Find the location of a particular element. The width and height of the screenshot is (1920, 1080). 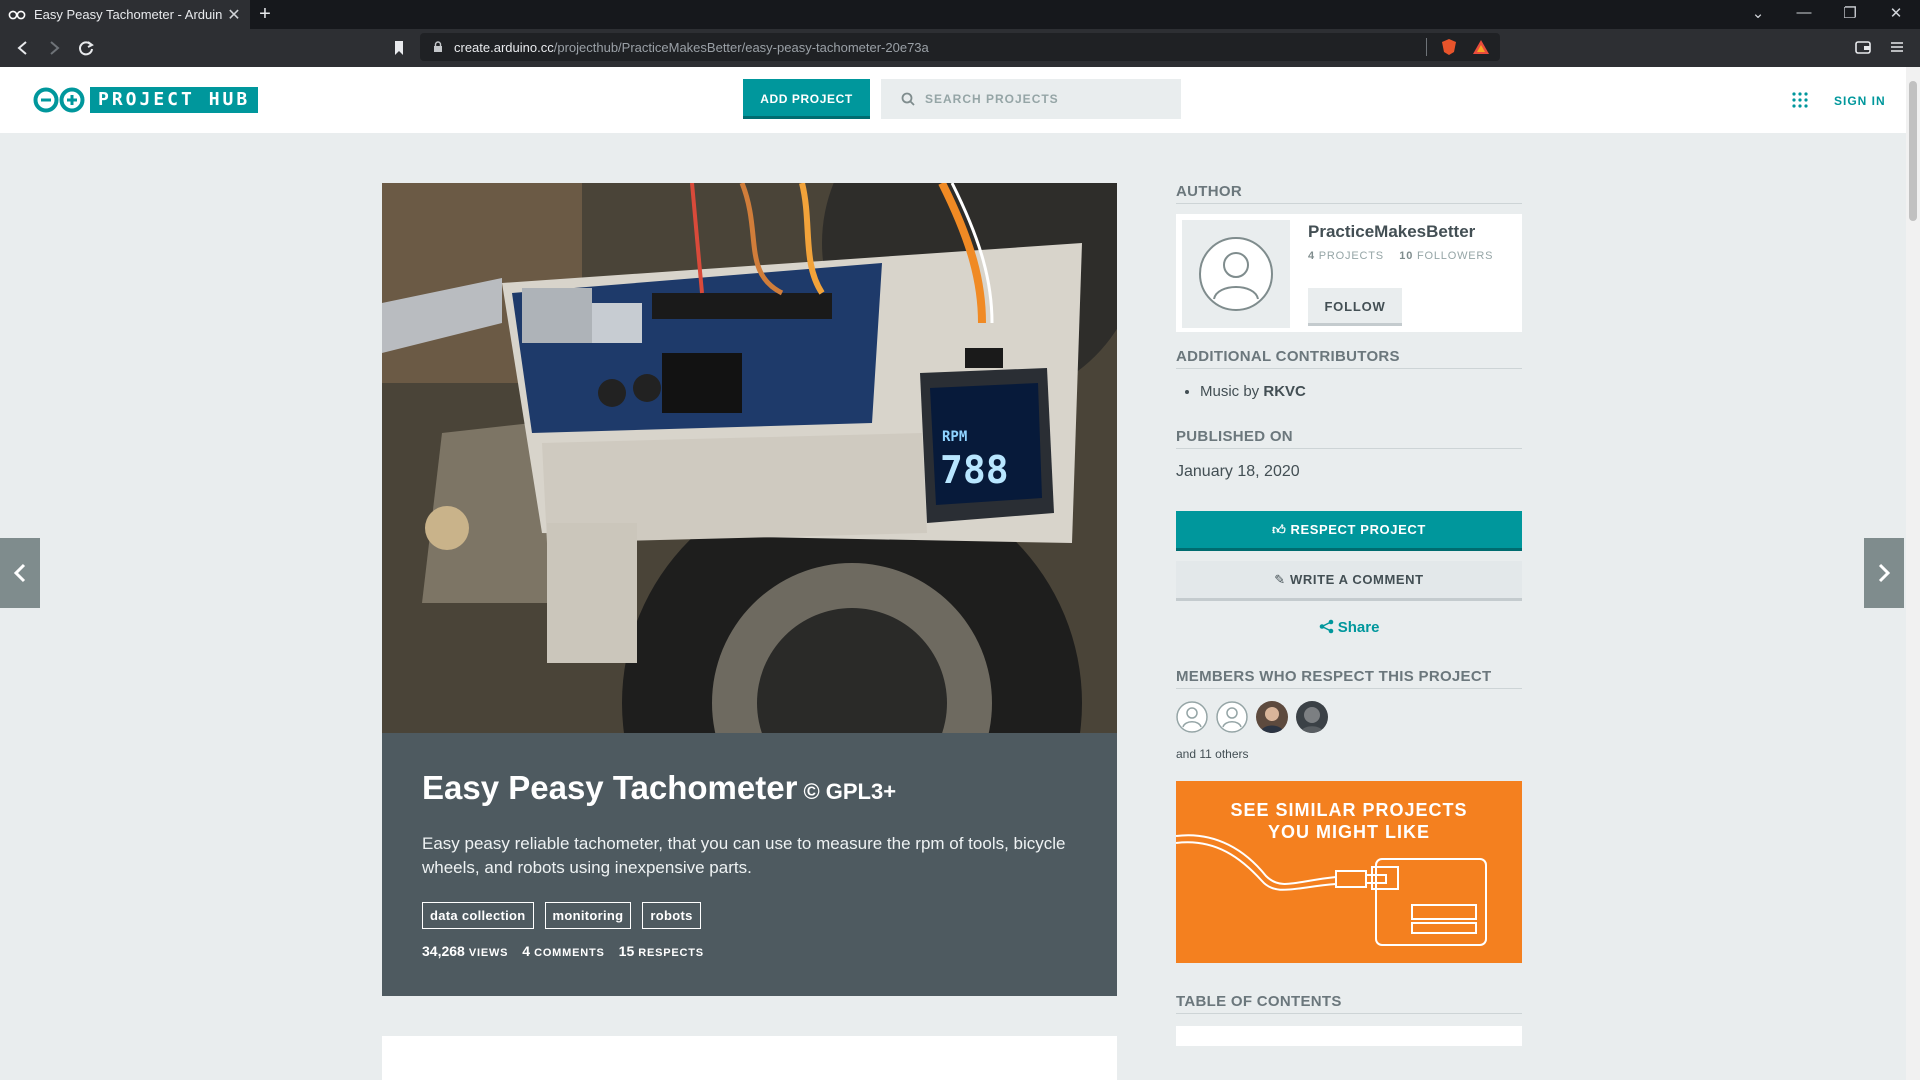

author-followers-count: 10 is located at coordinates (1406, 256).